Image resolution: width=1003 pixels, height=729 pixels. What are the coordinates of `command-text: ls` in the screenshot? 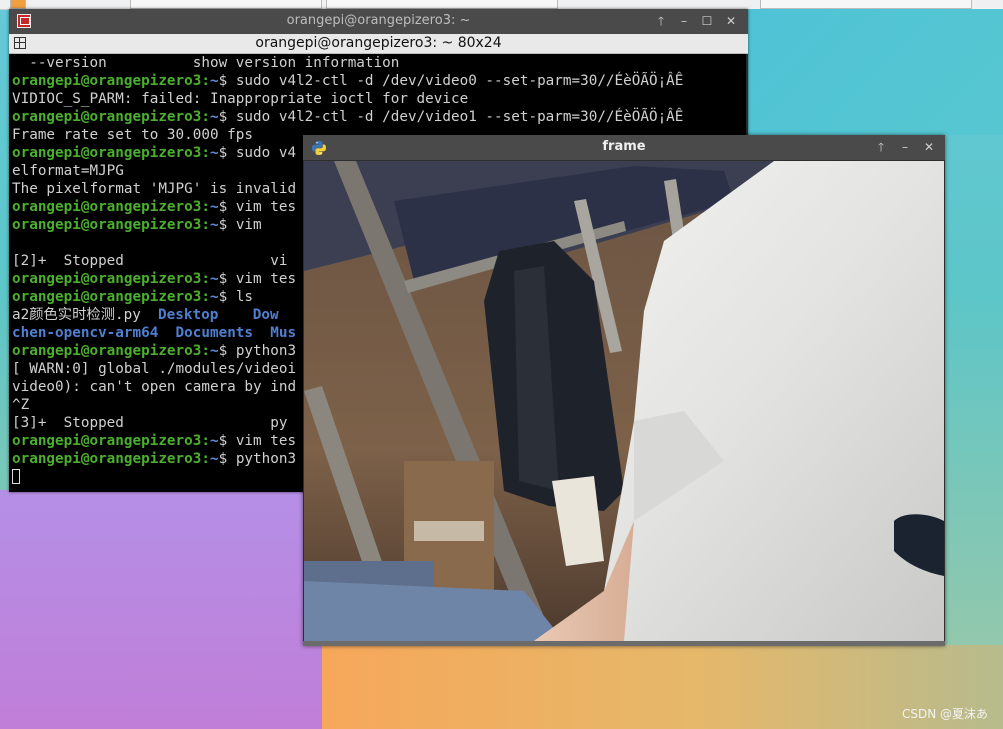 It's located at (244, 297).